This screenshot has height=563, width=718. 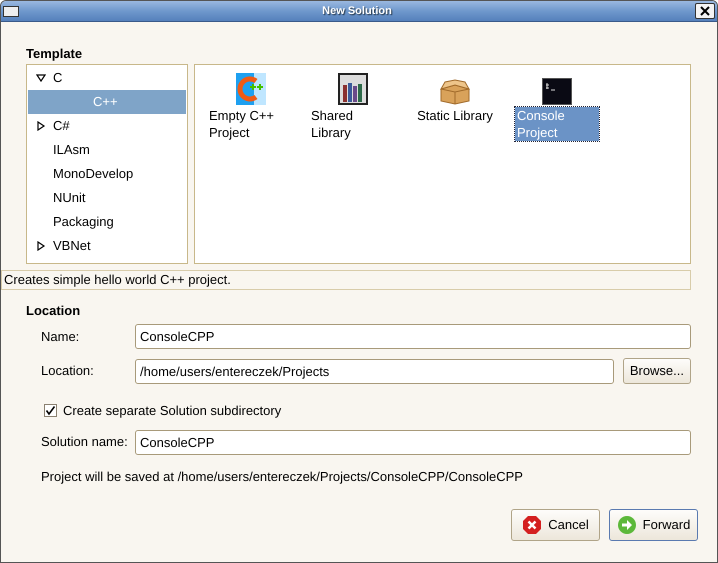 What do you see at coordinates (532, 525) in the screenshot?
I see `cancel-icon` at bounding box center [532, 525].